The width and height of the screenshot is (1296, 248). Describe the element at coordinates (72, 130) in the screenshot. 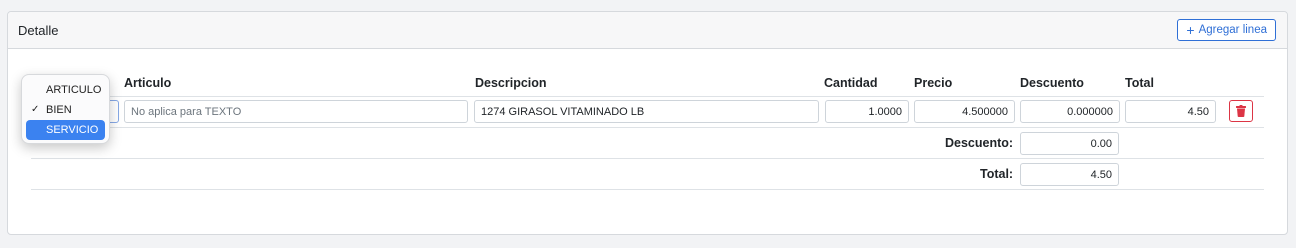

I see `dropdown-option-label: SERVICIO` at that location.